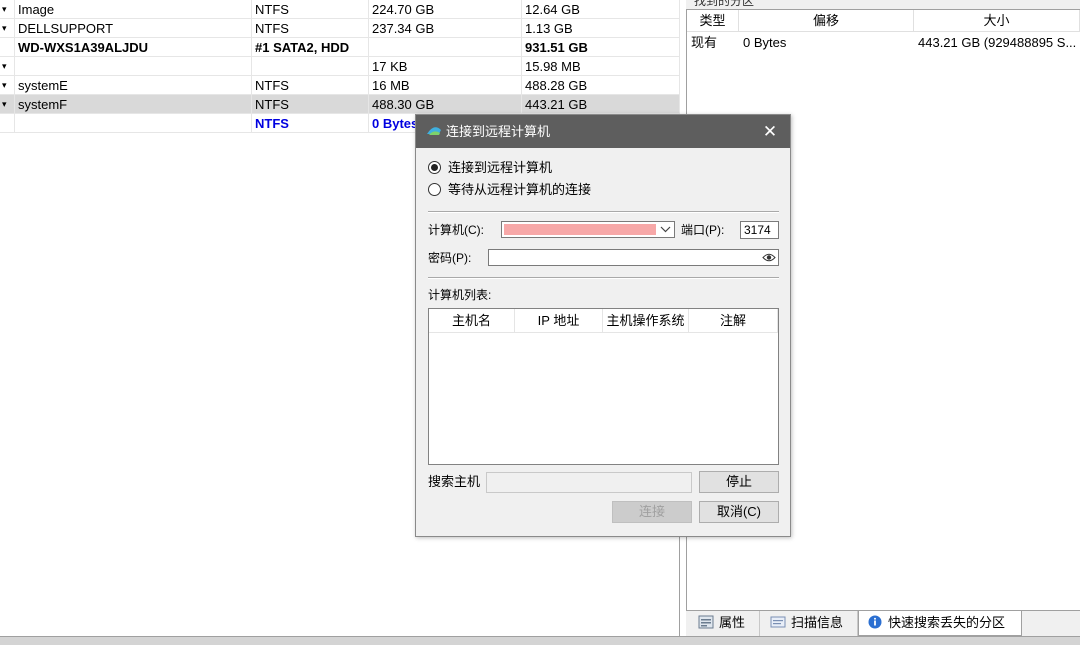 The height and width of the screenshot is (645, 1080). I want to click on dialog-title: 连接到远程计算机, so click(498, 131).